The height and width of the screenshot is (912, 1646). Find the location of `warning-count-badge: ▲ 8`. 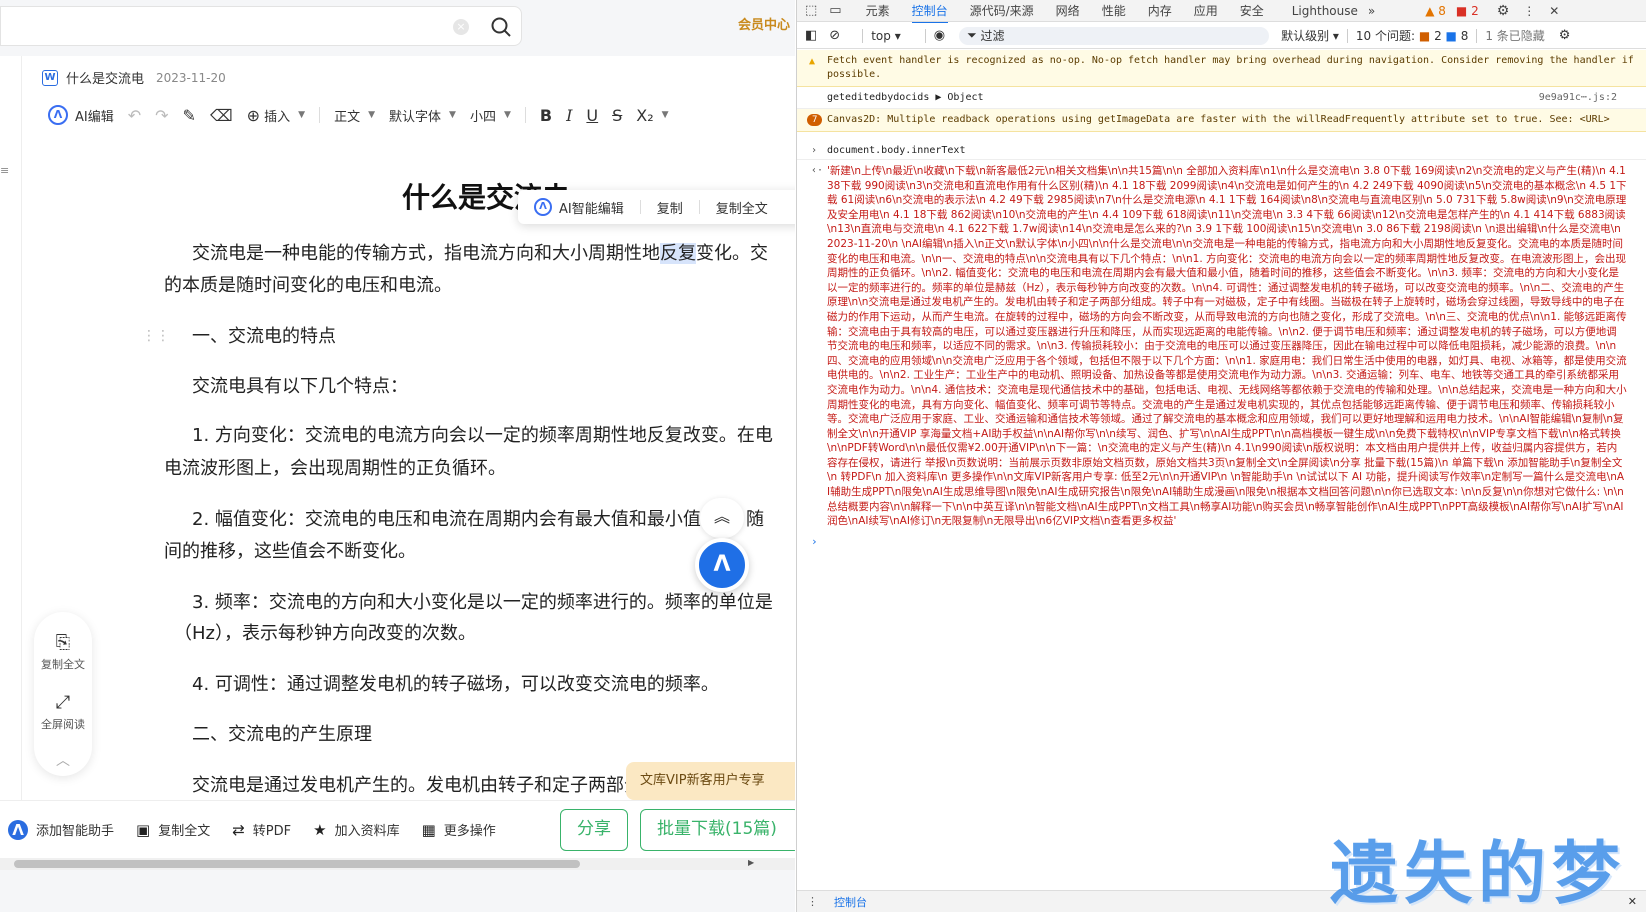

warning-count-badge: ▲ 8 is located at coordinates (1435, 11).